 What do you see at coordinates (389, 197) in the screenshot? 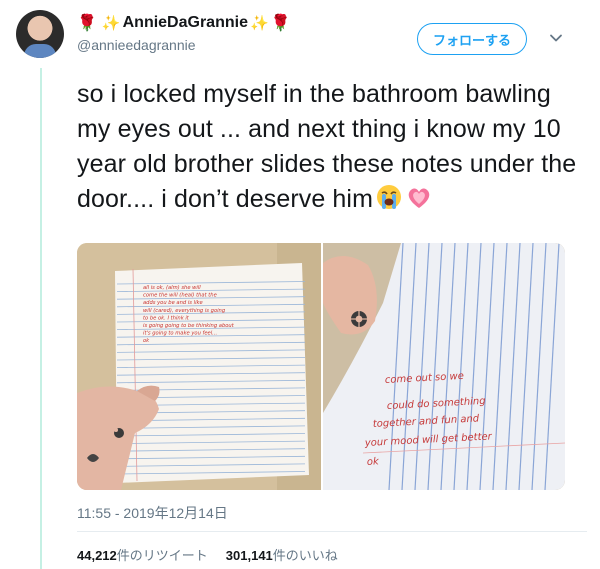
I see `loudly-crying-face-icon` at bounding box center [389, 197].